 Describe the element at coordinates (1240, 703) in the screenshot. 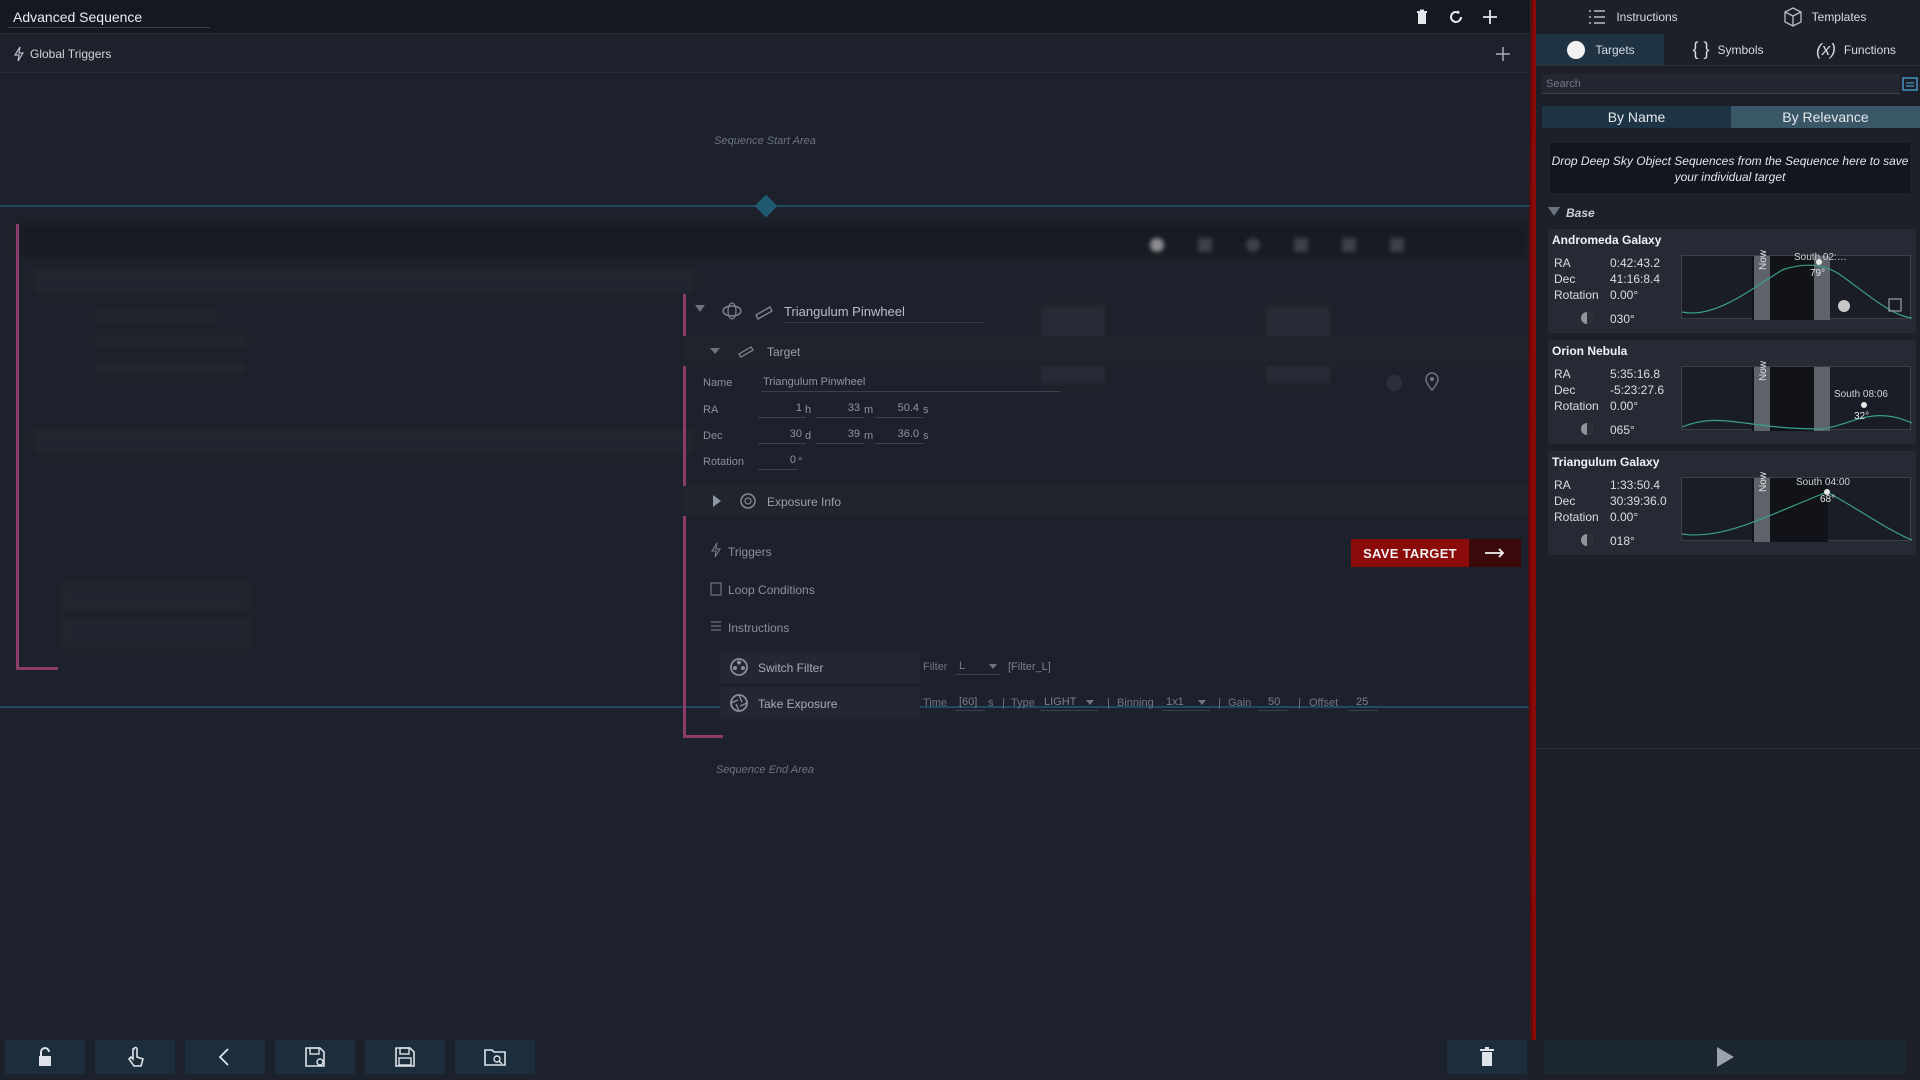

I see `gain-param-label: Gain` at that location.